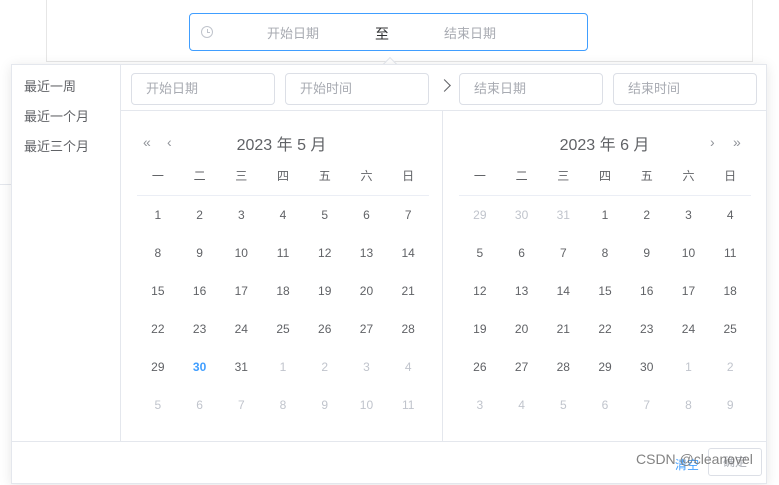 This screenshot has height=485, width=779. I want to click on date-row: 12 13 14 15 16 17 18, so click(605, 291).